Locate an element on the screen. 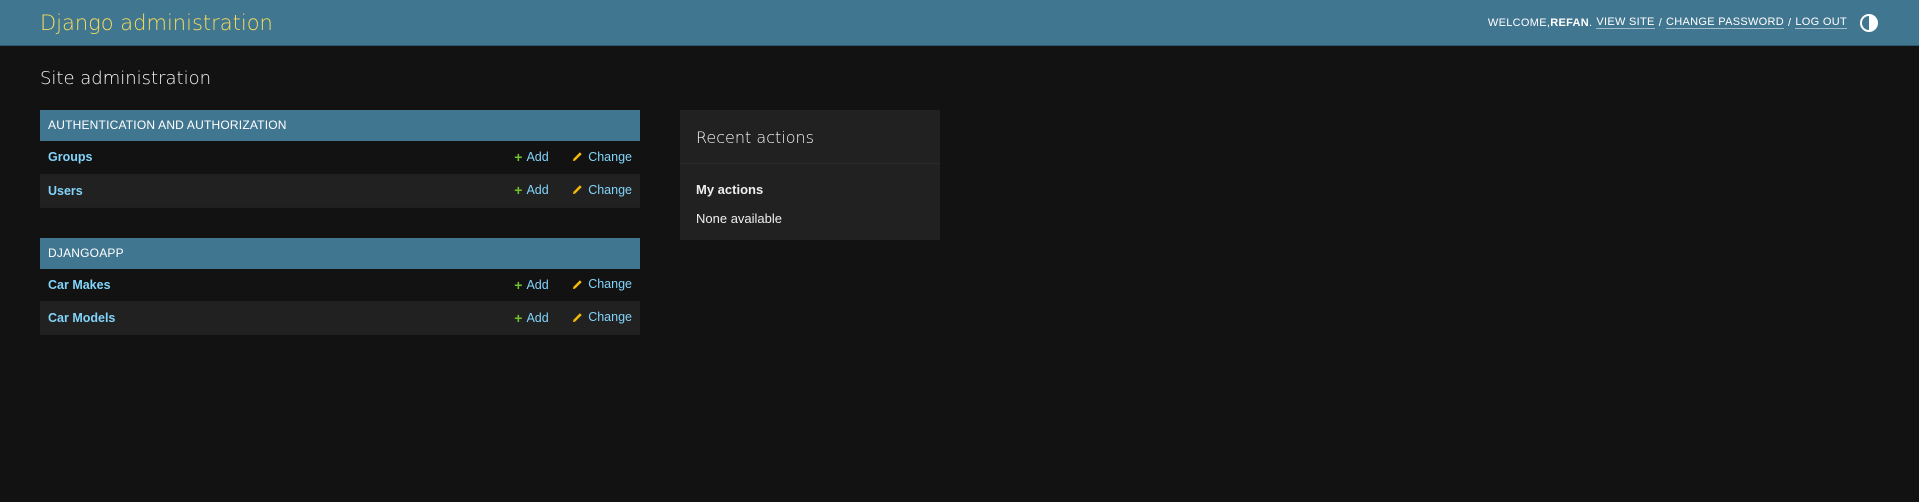  change-car-makes-button: Change is located at coordinates (602, 284).